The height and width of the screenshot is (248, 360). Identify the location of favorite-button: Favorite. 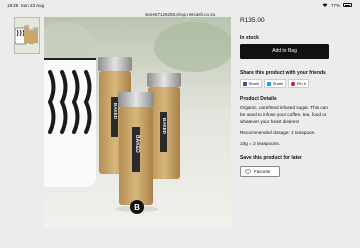
(260, 171).